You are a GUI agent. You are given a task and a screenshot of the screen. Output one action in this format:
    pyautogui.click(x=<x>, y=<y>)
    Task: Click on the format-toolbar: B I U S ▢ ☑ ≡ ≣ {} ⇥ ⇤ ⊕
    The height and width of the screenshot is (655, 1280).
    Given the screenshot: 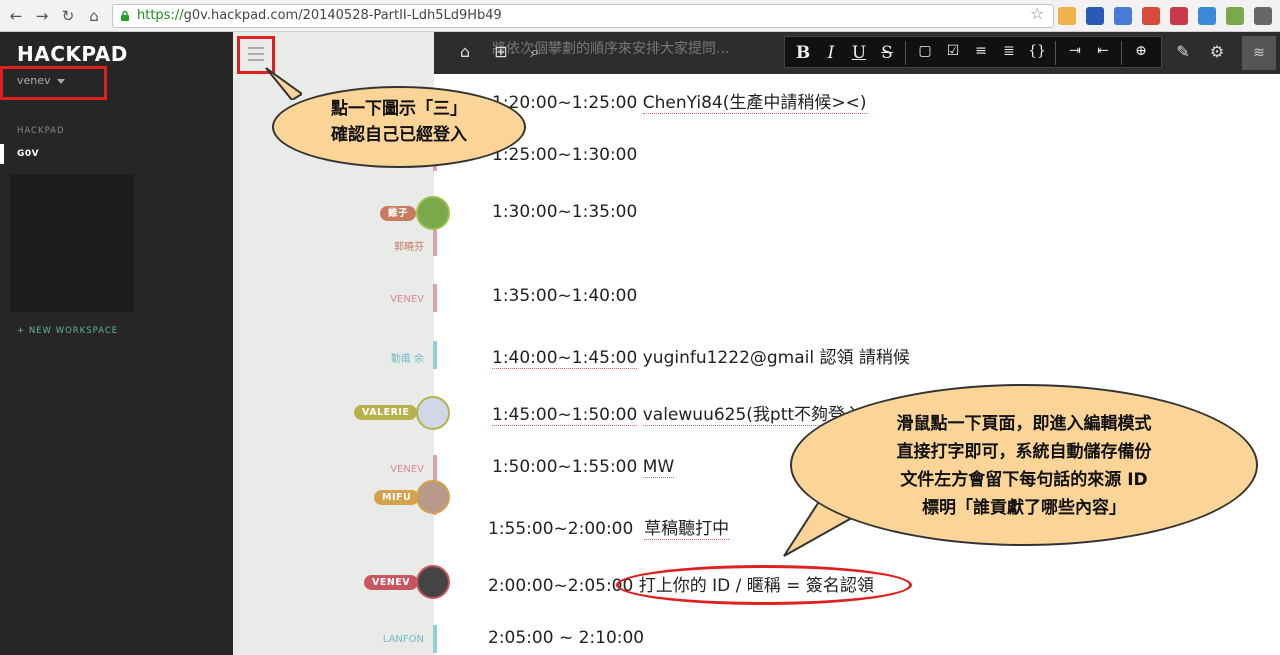 What is the action you would take?
    pyautogui.click(x=973, y=52)
    